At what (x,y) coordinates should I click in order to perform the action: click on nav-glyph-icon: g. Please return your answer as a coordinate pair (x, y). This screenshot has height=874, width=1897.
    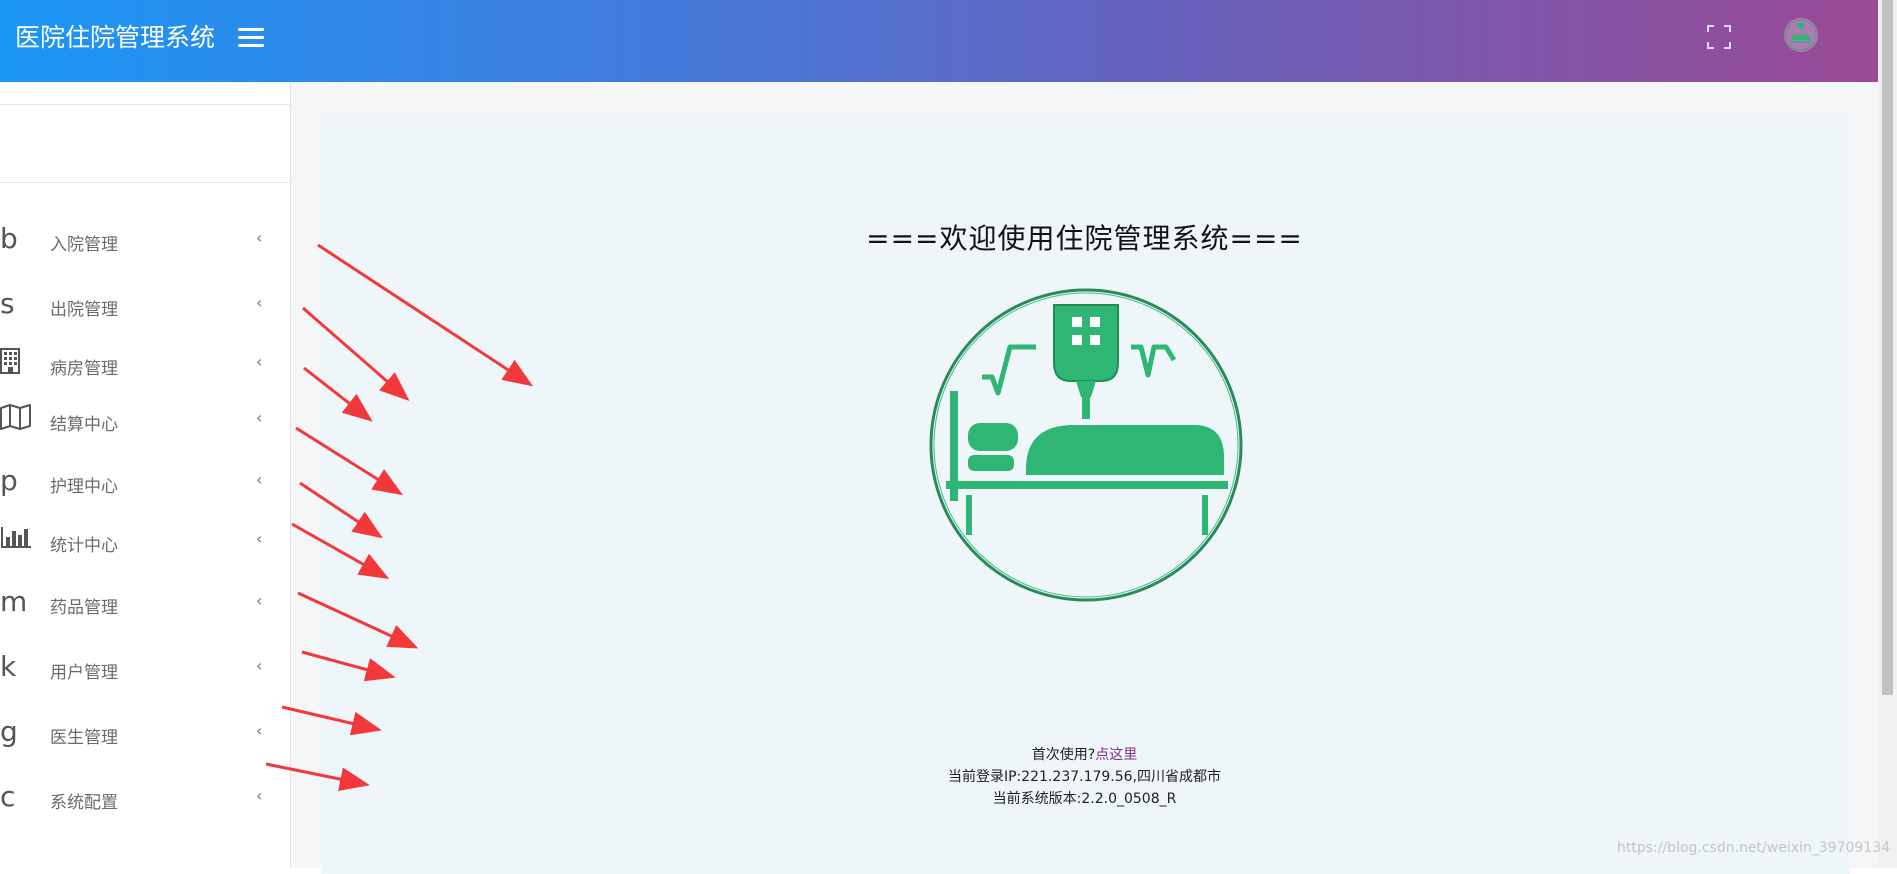
    Looking at the image, I should click on (9, 731).